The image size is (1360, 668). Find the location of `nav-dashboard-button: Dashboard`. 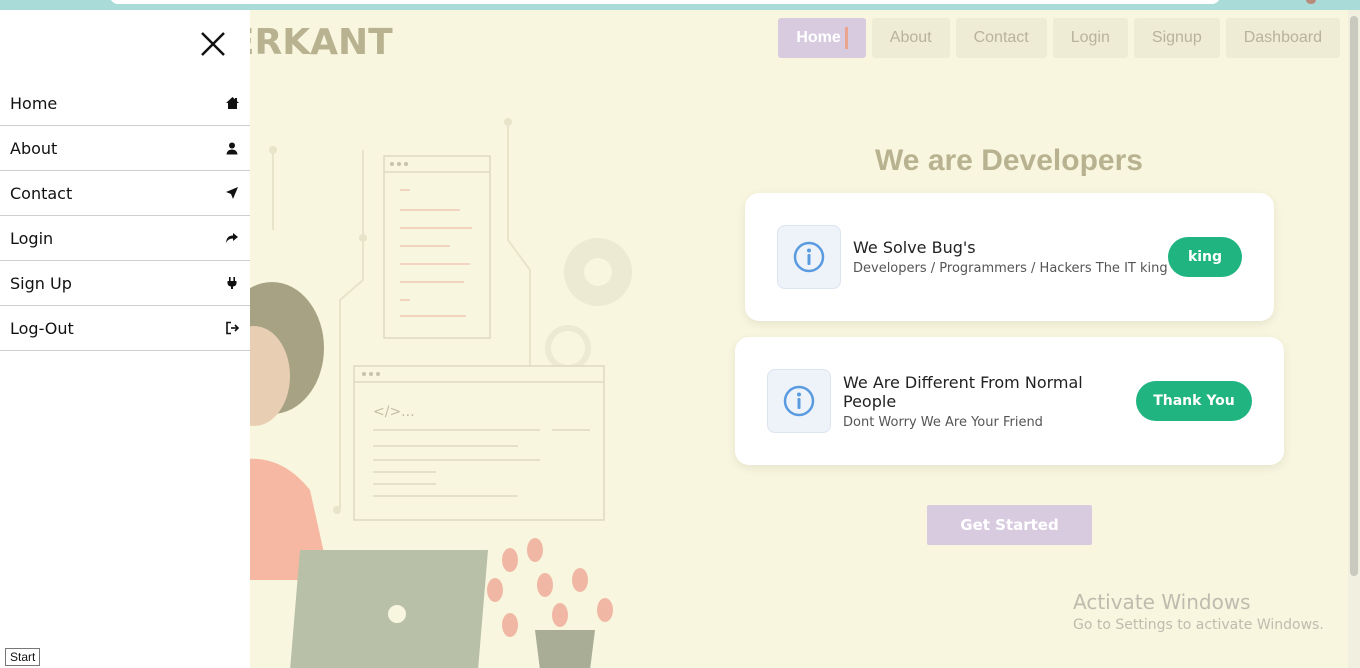

nav-dashboard-button: Dashboard is located at coordinates (1282, 38).